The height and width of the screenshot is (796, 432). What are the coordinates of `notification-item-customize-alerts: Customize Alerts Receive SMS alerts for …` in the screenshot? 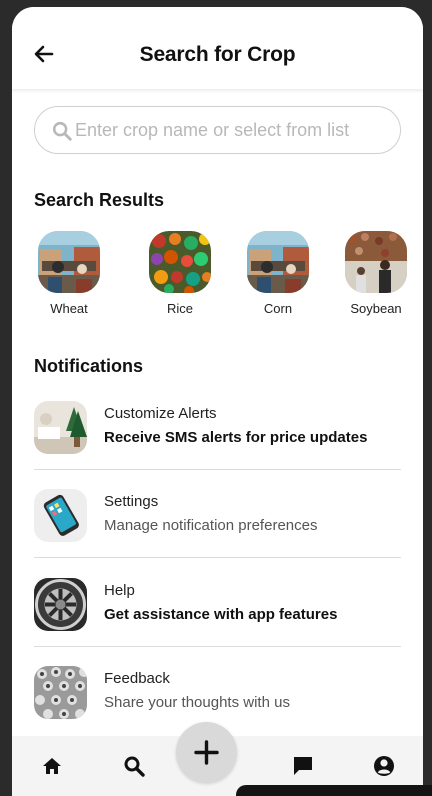 It's located at (217, 445).